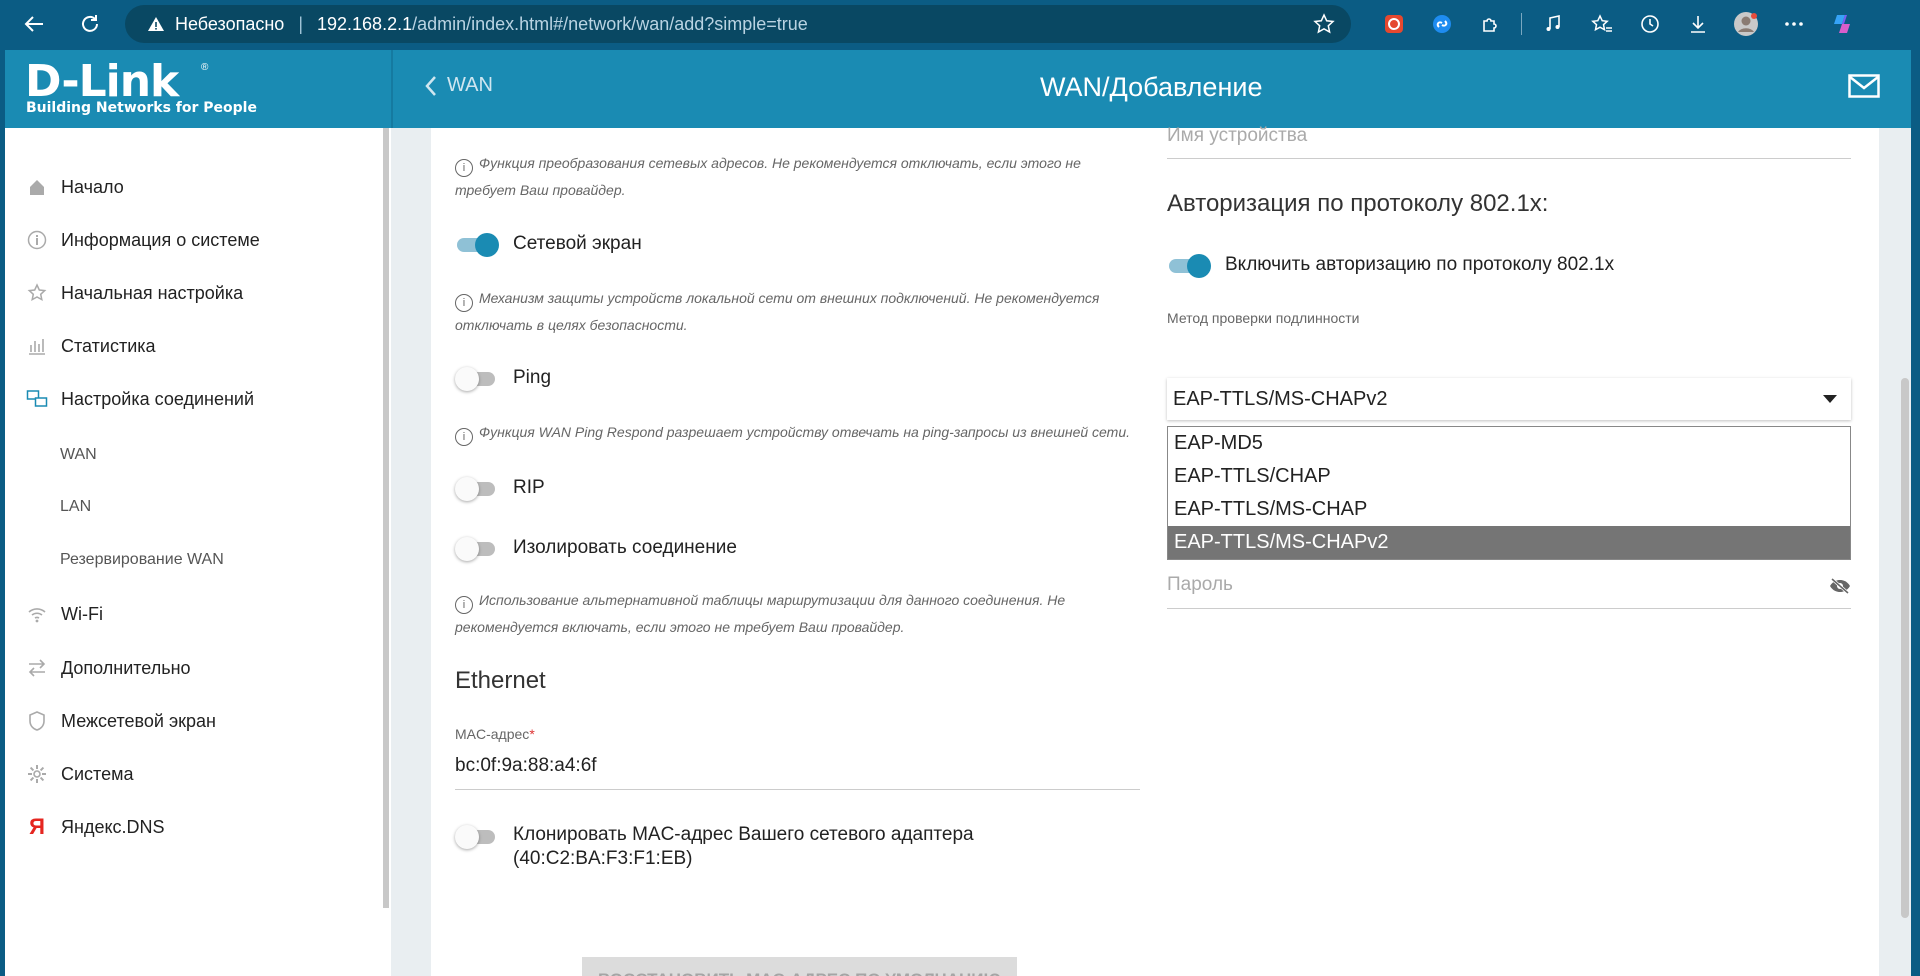 This screenshot has height=976, width=1920. I want to click on mail-icon, so click(1865, 88).